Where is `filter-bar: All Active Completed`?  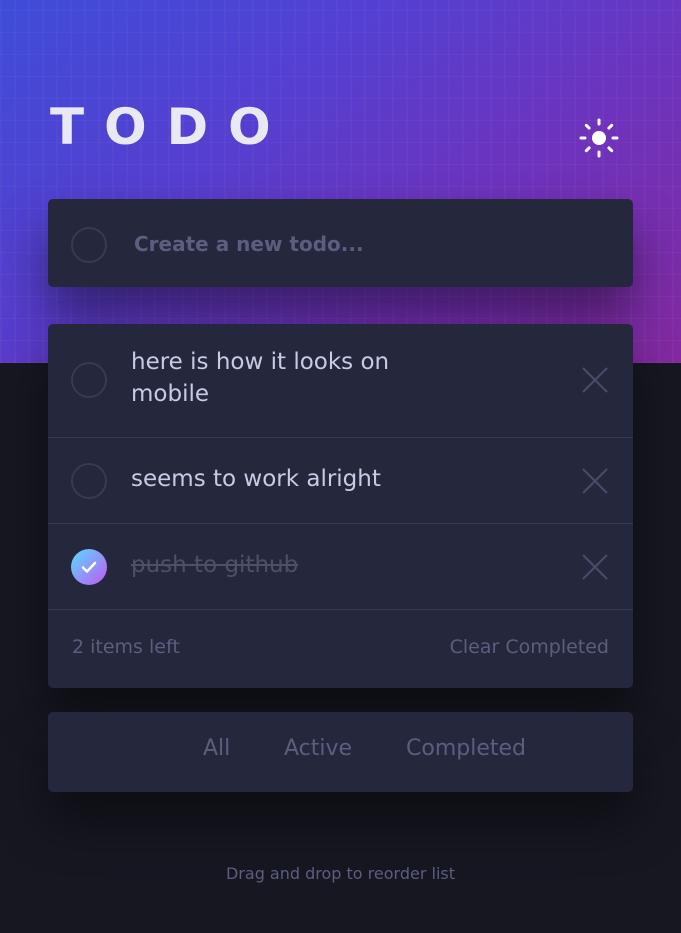
filter-bar: All Active Completed is located at coordinates (340, 752).